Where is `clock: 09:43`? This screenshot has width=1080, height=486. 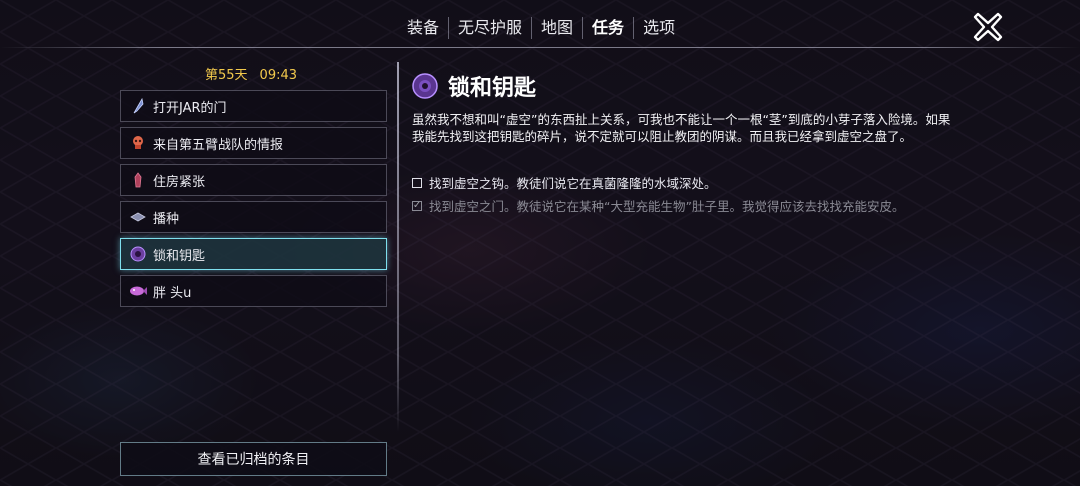
clock: 09:43 is located at coordinates (278, 75).